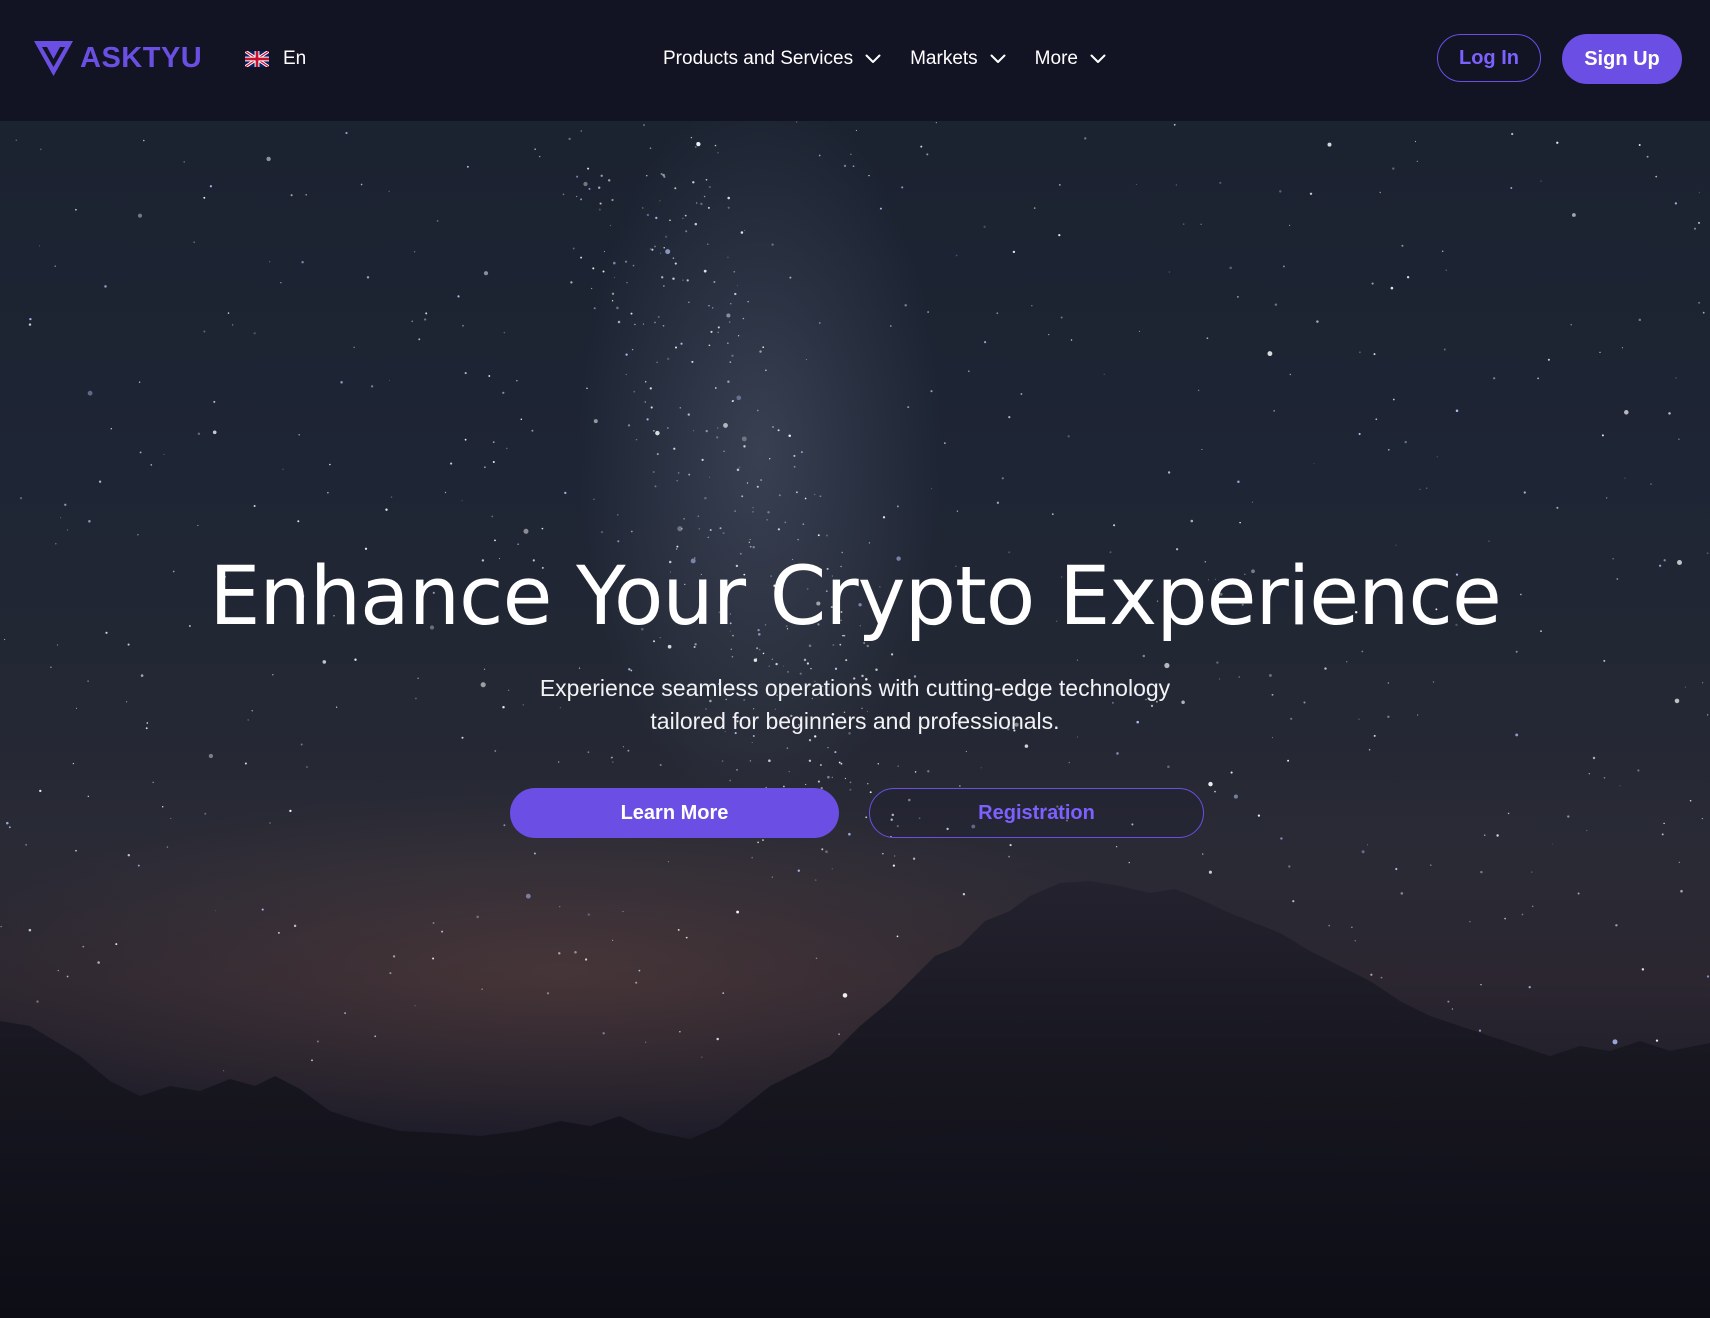 This screenshot has height=1318, width=1710. Describe the element at coordinates (1489, 58) in the screenshot. I see `login-button: Log In` at that location.